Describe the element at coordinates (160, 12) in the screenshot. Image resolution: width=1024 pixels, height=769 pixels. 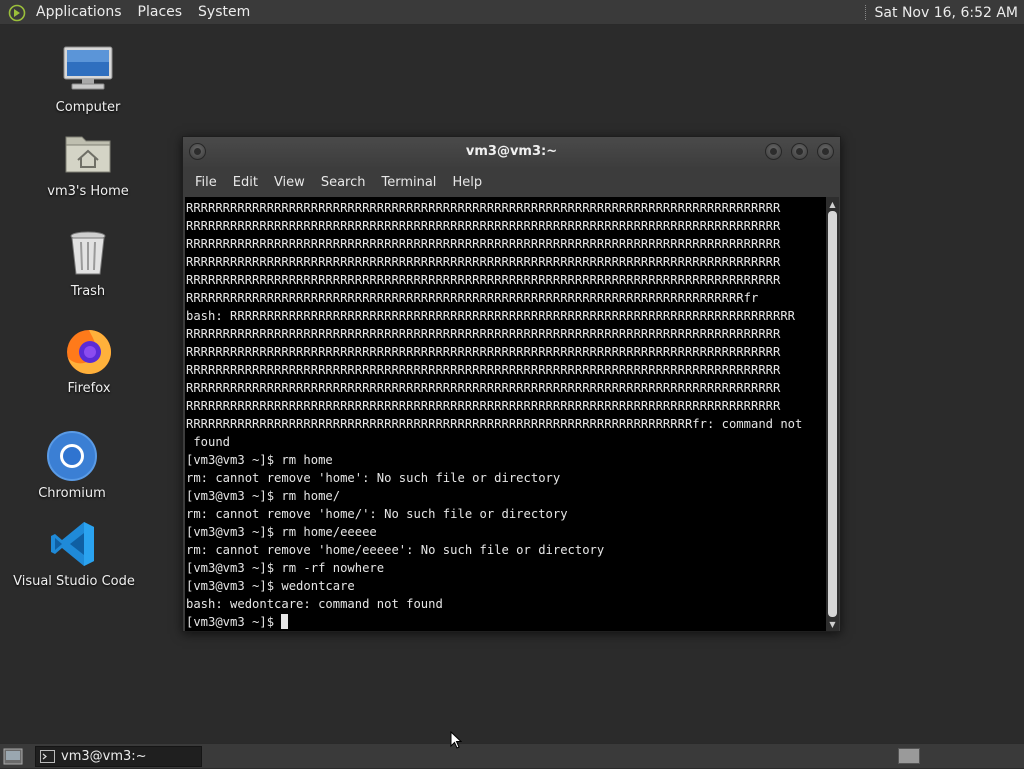
I see `menu-places: Places` at that location.